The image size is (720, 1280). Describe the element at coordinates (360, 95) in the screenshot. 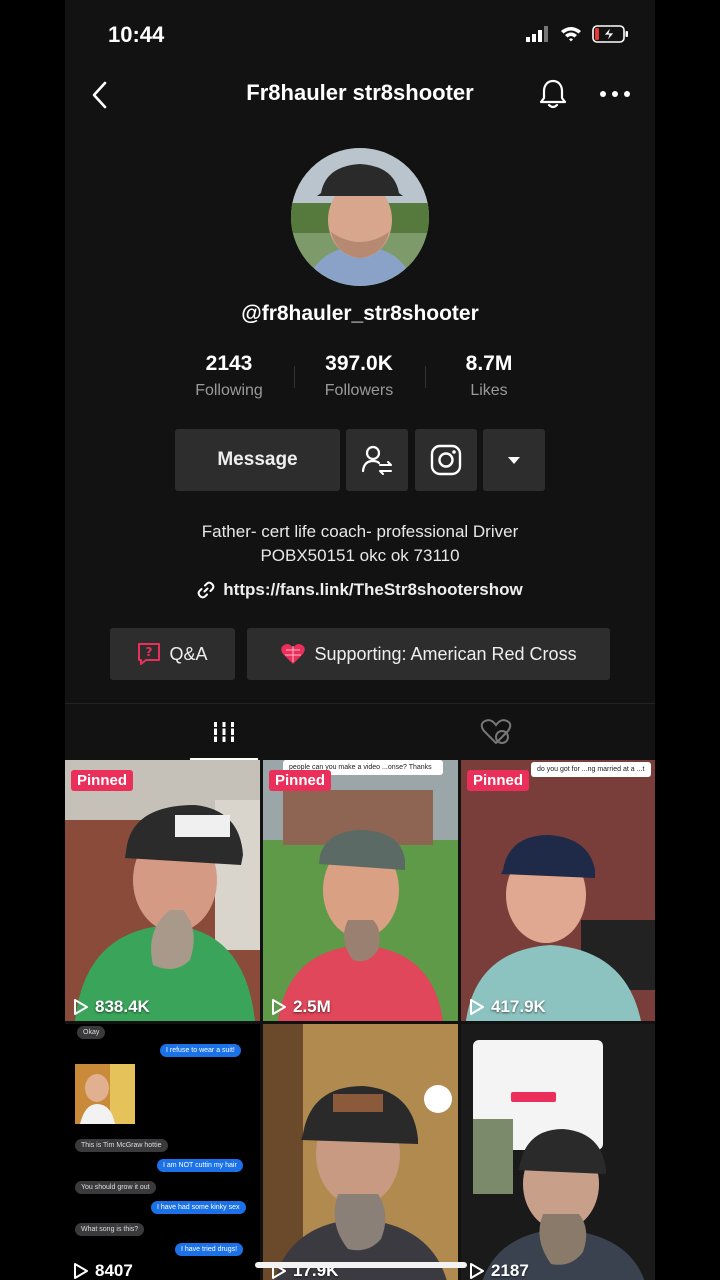

I see `profile-header: Fr8hauler str8shooter` at that location.